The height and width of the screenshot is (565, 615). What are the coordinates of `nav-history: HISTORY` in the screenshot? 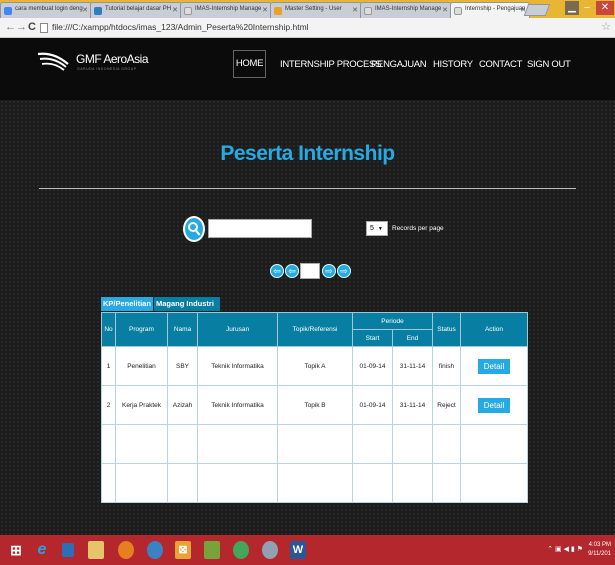 It's located at (453, 64).